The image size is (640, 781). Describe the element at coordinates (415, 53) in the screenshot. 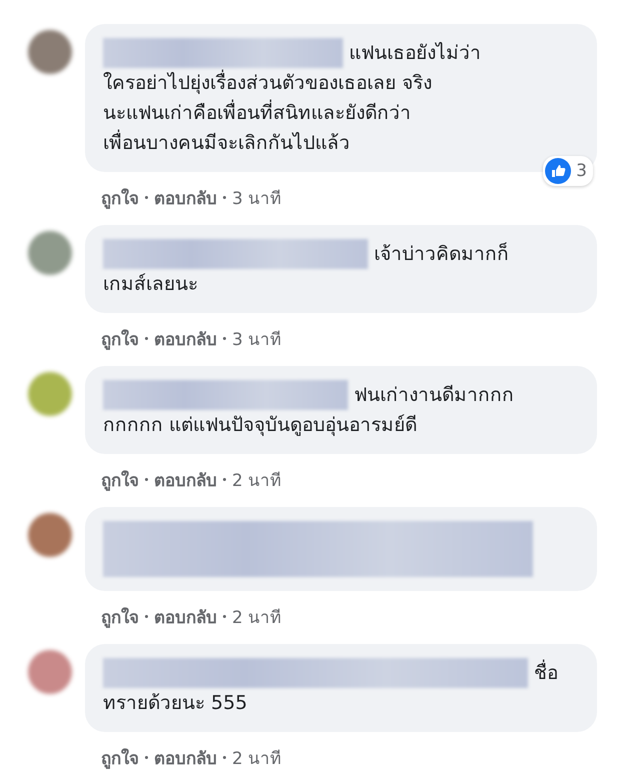

I see `comment-text: แฟนเธอยังไม่ว่า` at that location.